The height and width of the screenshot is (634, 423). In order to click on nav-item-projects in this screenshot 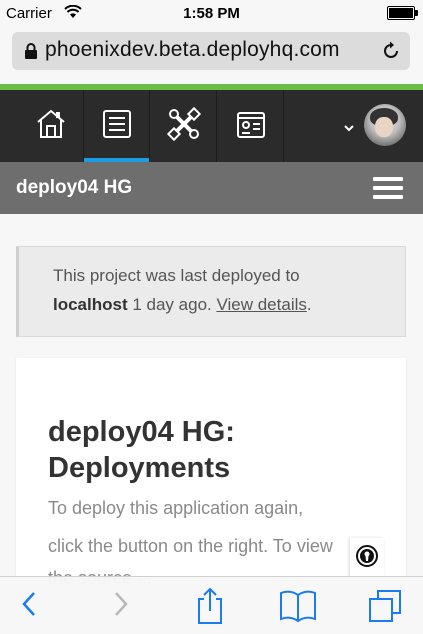, I will do `click(51, 126)`.